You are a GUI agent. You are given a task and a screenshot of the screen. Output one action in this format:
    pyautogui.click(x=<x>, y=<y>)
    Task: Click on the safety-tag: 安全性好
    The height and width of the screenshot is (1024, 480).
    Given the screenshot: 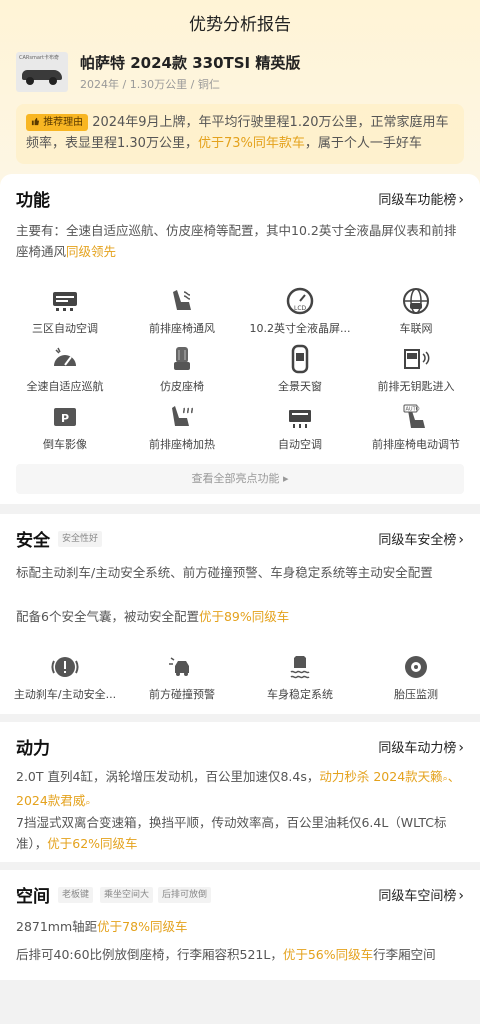 What is the action you would take?
    pyautogui.click(x=80, y=539)
    